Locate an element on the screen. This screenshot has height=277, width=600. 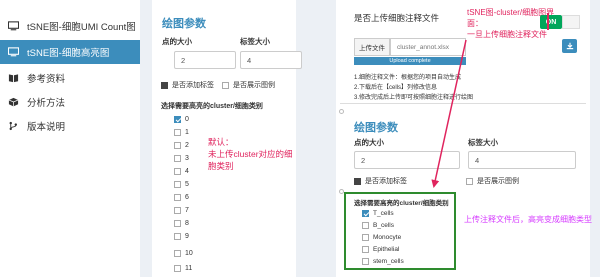
annotation-arrow is located at coordinates (449, 113).